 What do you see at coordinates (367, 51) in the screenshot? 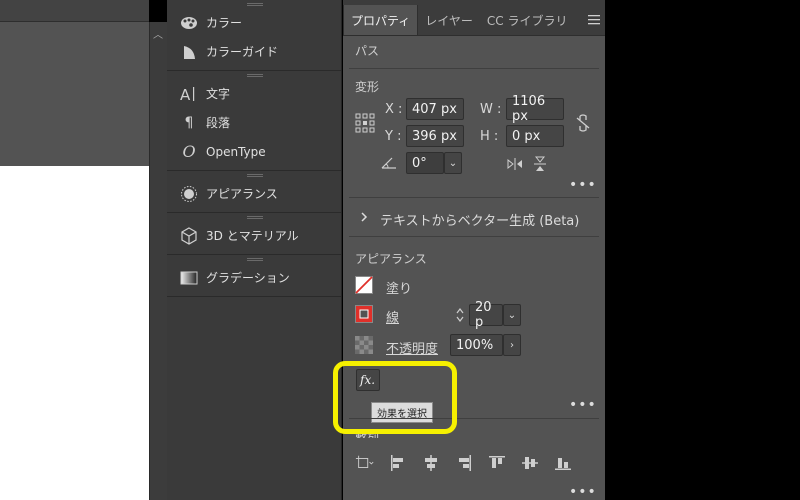
I see `object-type-label: パス` at bounding box center [367, 51].